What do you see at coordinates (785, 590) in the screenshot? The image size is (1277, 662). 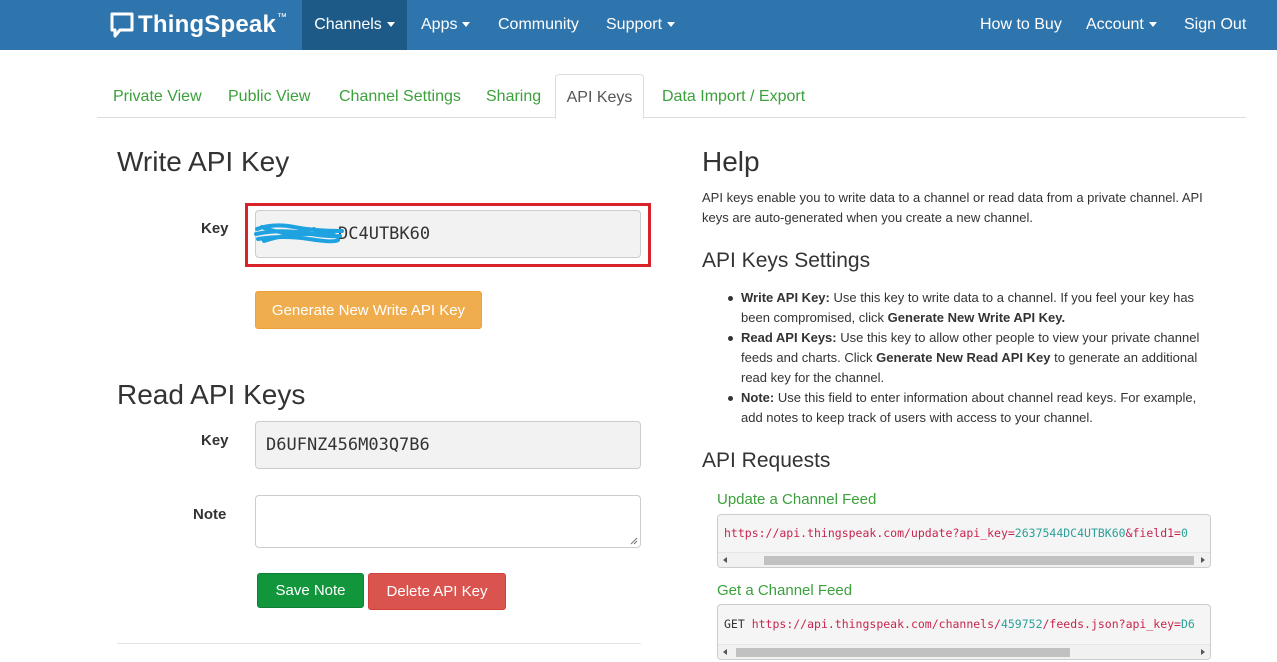 I see `get-feed-title: Get a Channel Feed` at bounding box center [785, 590].